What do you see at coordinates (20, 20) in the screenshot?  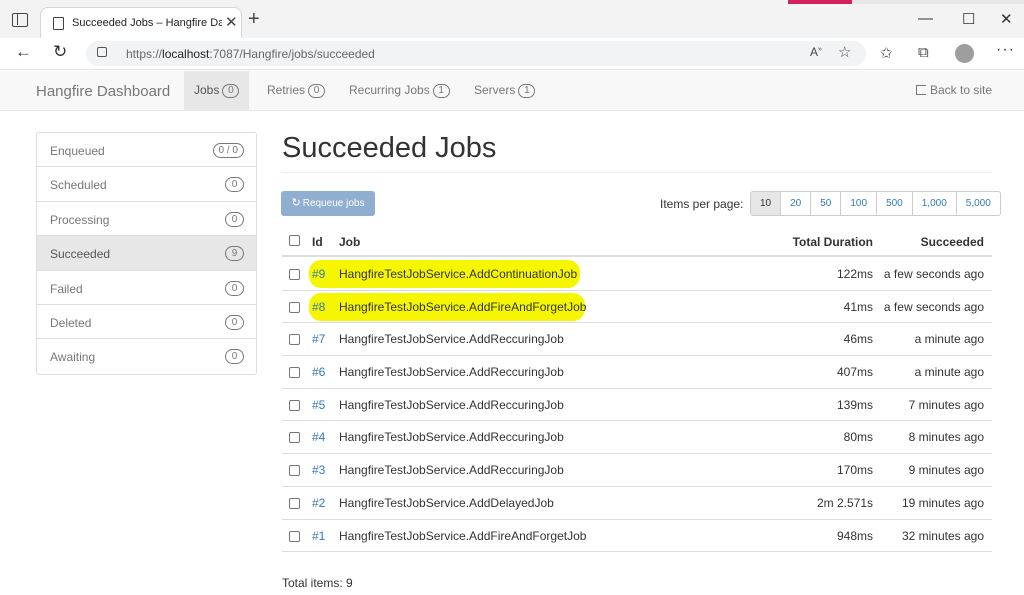 I see `tab-actions-icon` at bounding box center [20, 20].